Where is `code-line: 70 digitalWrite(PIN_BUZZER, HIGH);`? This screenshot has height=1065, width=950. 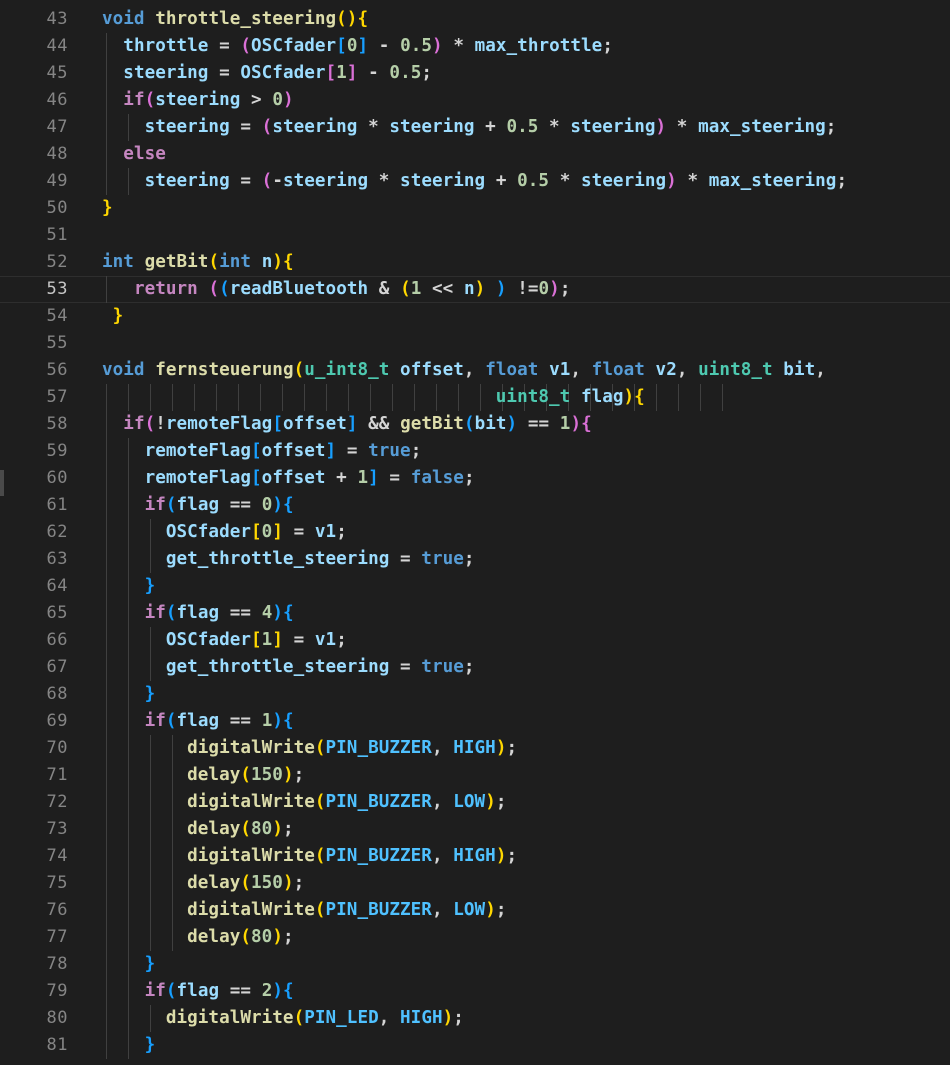
code-line: 70 digitalWrite(PIN_BUZZER, HIGH); is located at coordinates (475, 748).